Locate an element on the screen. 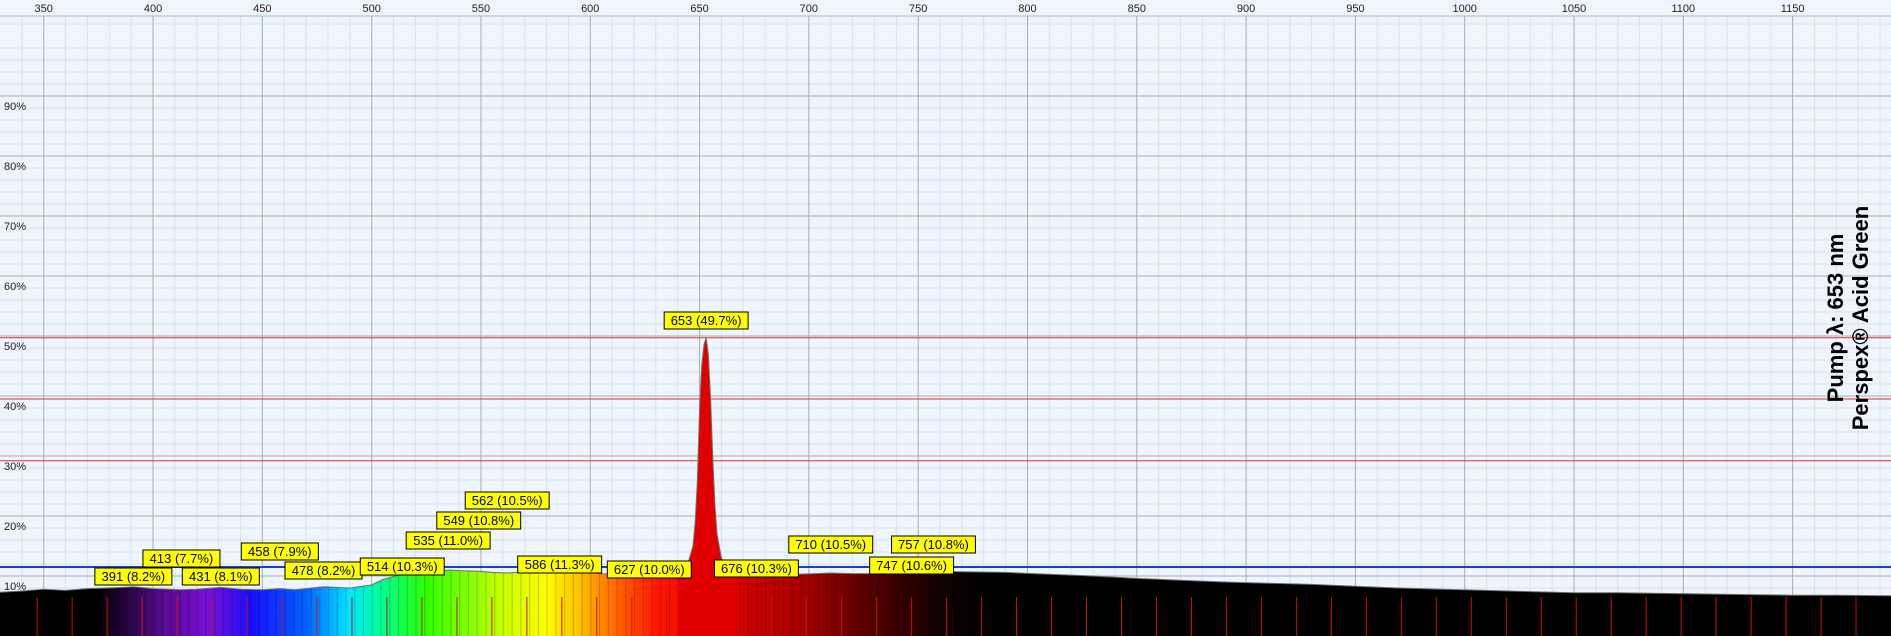 The height and width of the screenshot is (636, 1891). y-tick-label: 20% is located at coordinates (15, 527).